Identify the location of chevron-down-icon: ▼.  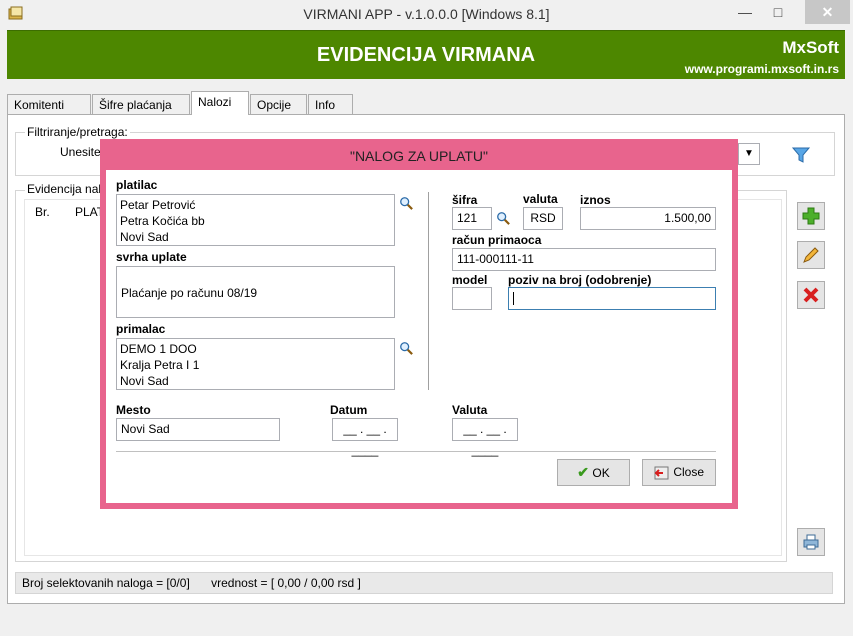
(749, 153).